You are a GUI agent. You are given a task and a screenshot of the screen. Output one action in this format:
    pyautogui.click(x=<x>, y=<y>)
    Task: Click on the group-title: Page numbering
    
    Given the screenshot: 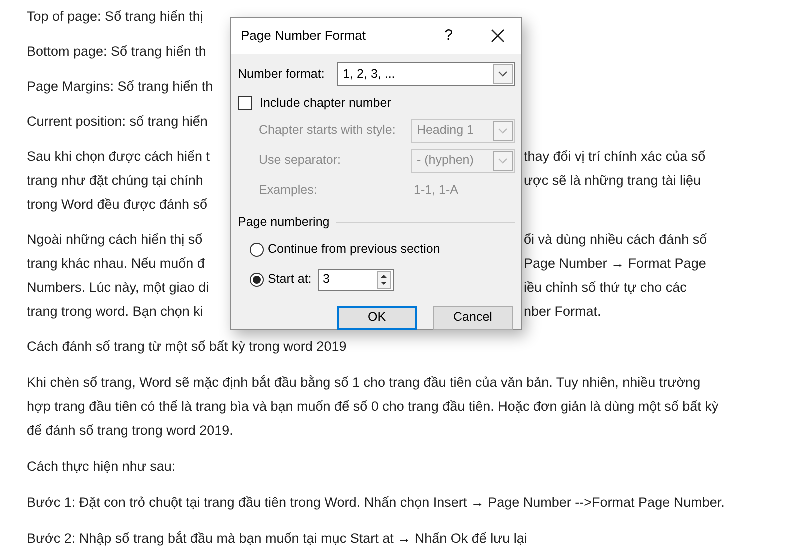 What is the action you would take?
    pyautogui.click(x=284, y=222)
    